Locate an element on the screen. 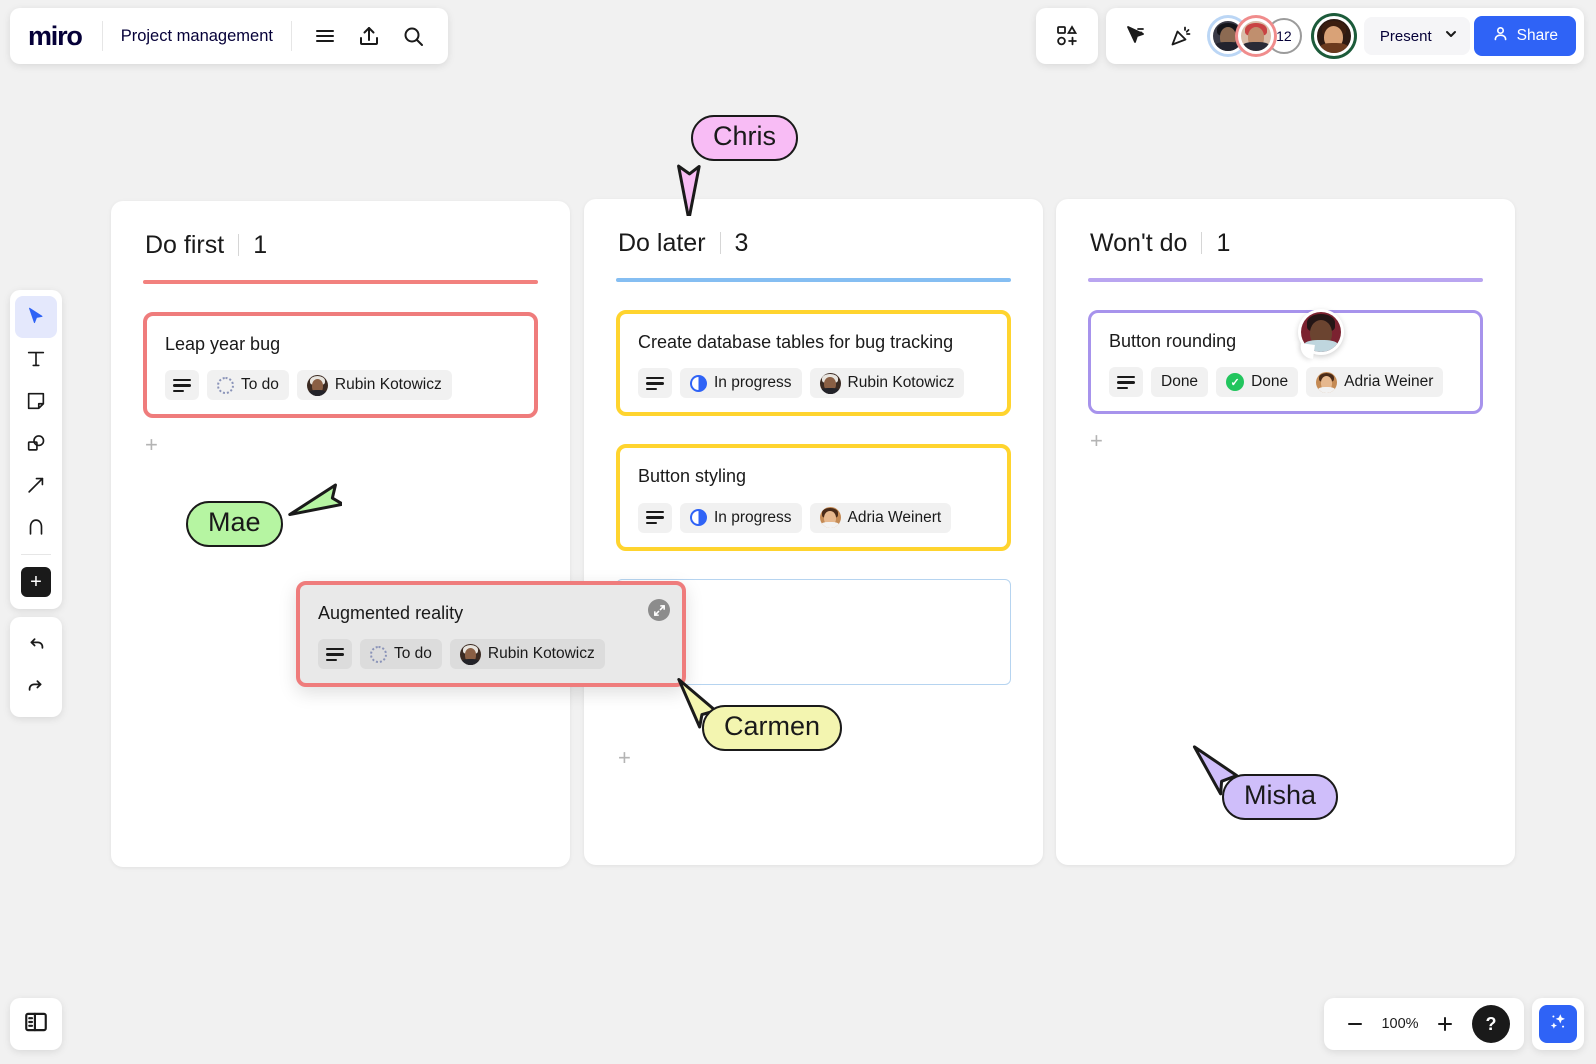 This screenshot has width=1596, height=1064. miro-logo: miro is located at coordinates (57, 36).